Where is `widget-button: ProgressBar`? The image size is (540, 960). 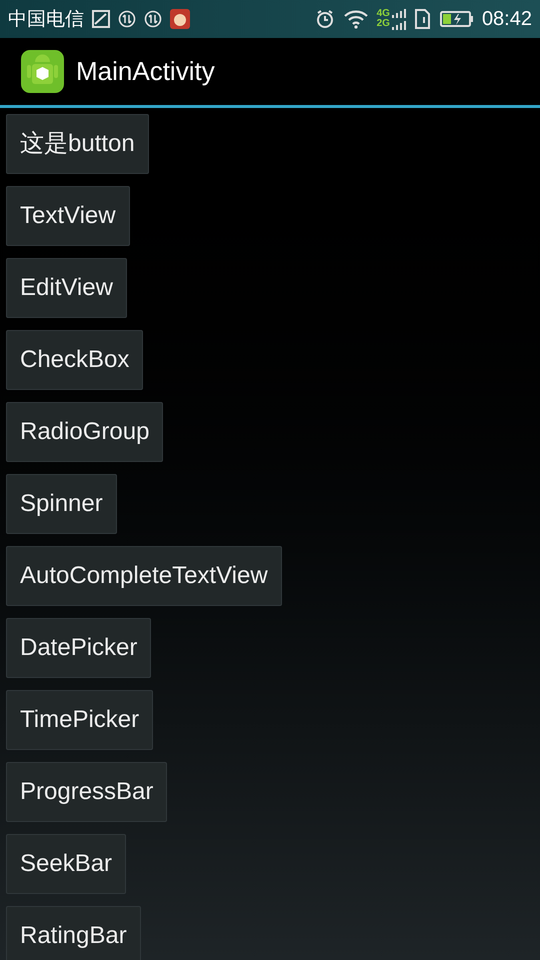 widget-button: ProgressBar is located at coordinates (87, 792).